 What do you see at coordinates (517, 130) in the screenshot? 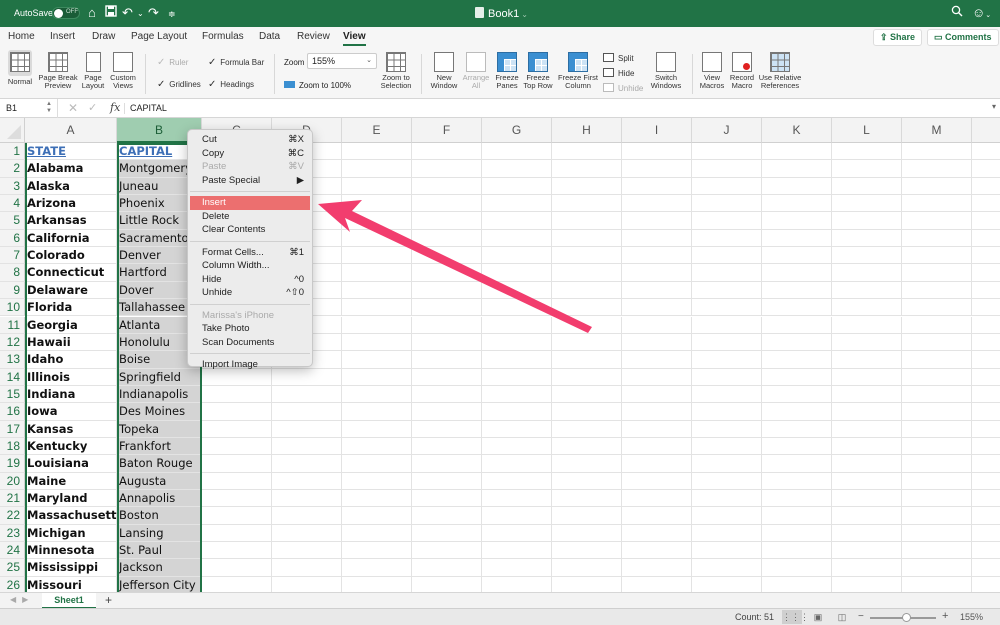
I see `column-header-g: G` at bounding box center [517, 130].